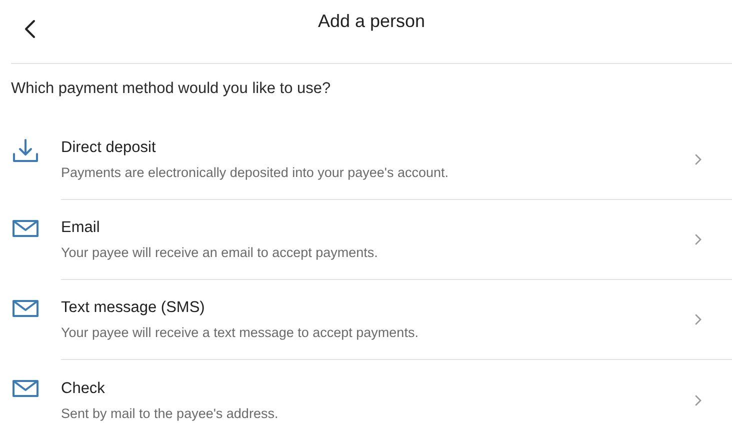  Describe the element at coordinates (255, 172) in the screenshot. I see `method-description: Payments are electronically deposited into your payee's account.` at that location.